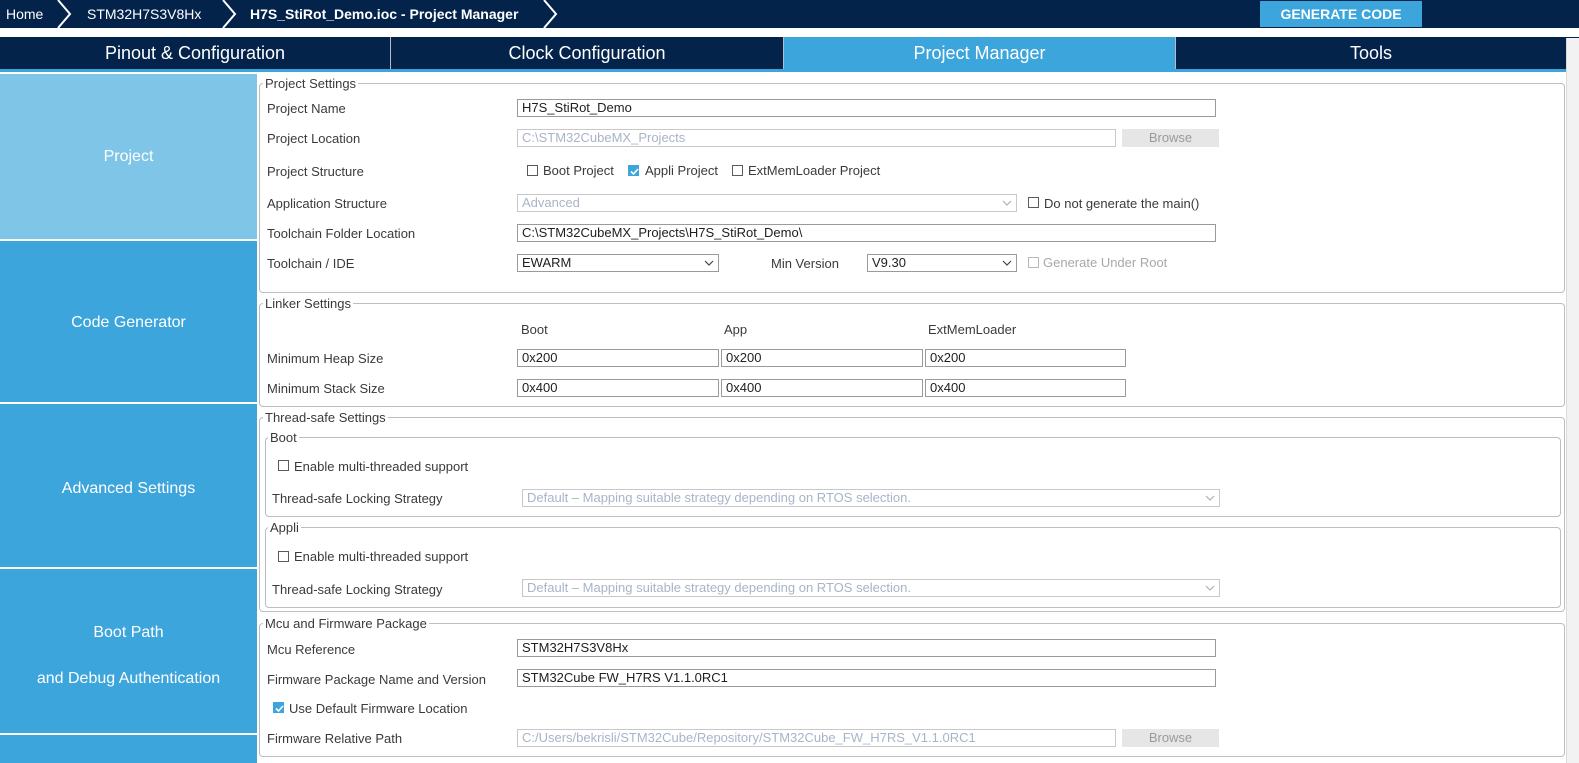 Image resolution: width=1579 pixels, height=763 pixels. I want to click on sidebar-item-label: Project, so click(128, 156).